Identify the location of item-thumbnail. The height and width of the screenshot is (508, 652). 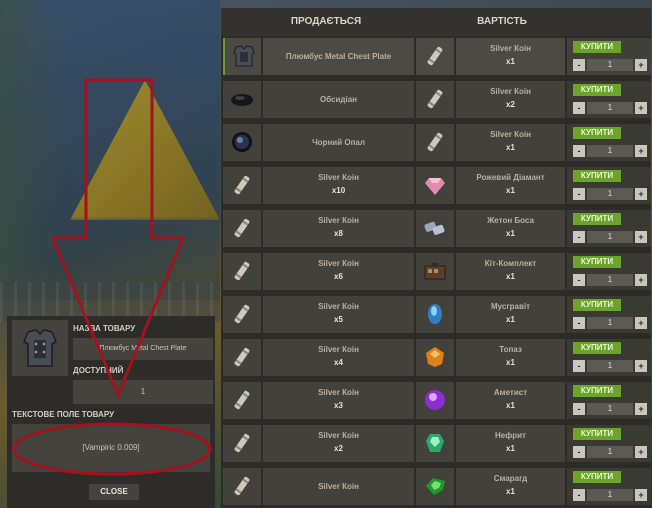
(40, 348).